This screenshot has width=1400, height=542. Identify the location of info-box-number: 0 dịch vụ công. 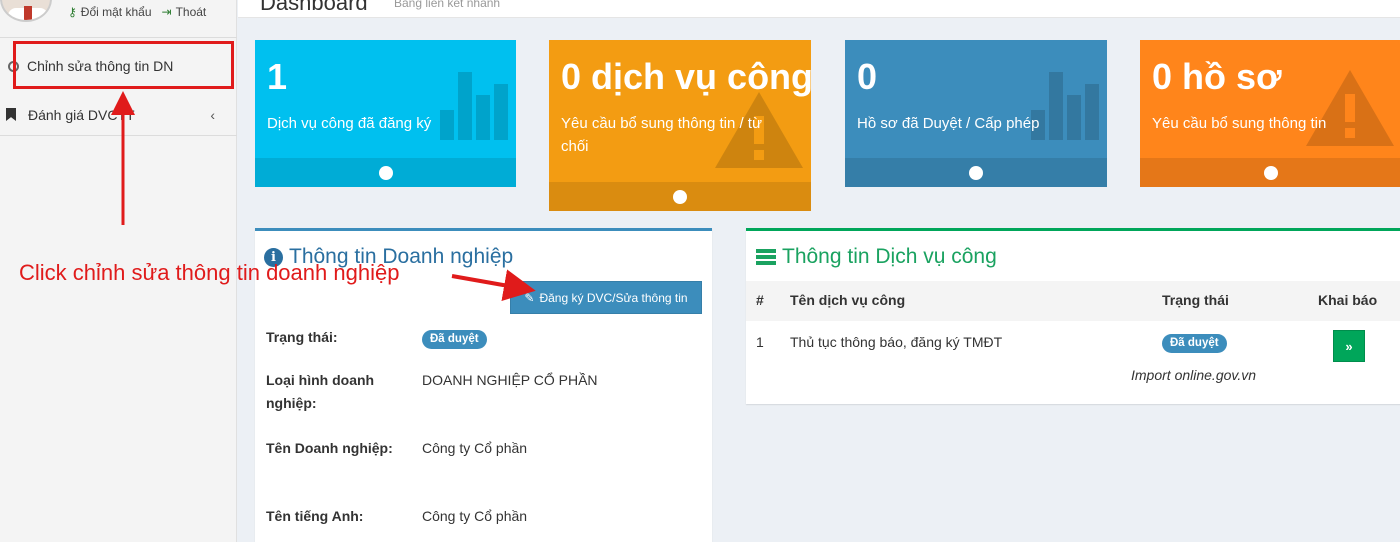
(686, 76).